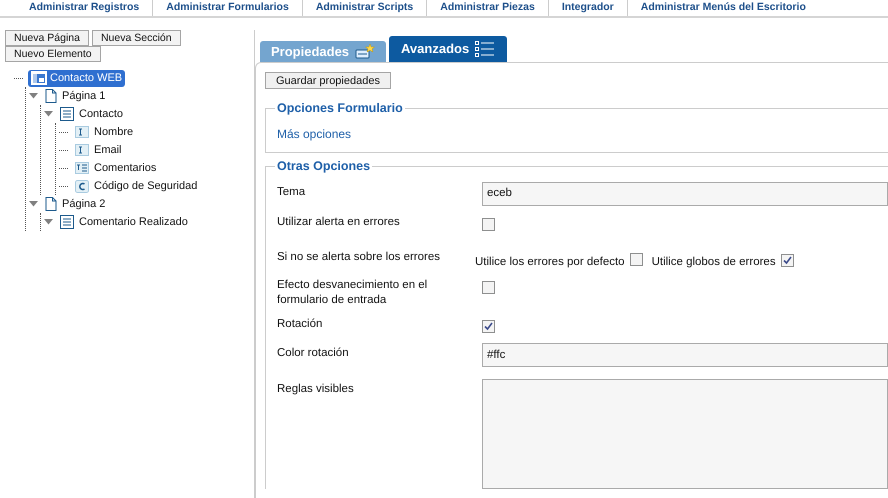 The image size is (888, 498). Describe the element at coordinates (485, 49) in the screenshot. I see `checklist-icon` at that location.